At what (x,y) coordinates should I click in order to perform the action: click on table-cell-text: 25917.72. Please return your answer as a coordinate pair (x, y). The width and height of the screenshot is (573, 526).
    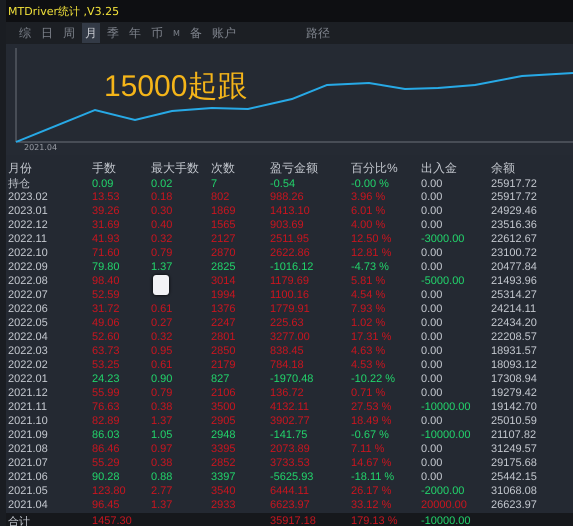
    Looking at the image, I should click on (514, 184).